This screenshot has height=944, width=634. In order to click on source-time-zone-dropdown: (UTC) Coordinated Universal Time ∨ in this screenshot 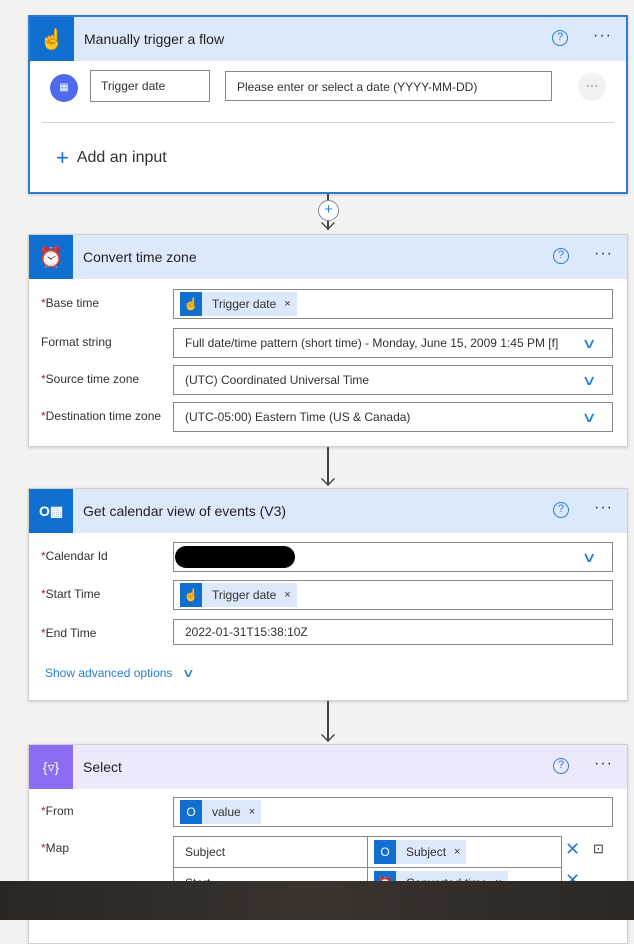, I will do `click(393, 380)`.